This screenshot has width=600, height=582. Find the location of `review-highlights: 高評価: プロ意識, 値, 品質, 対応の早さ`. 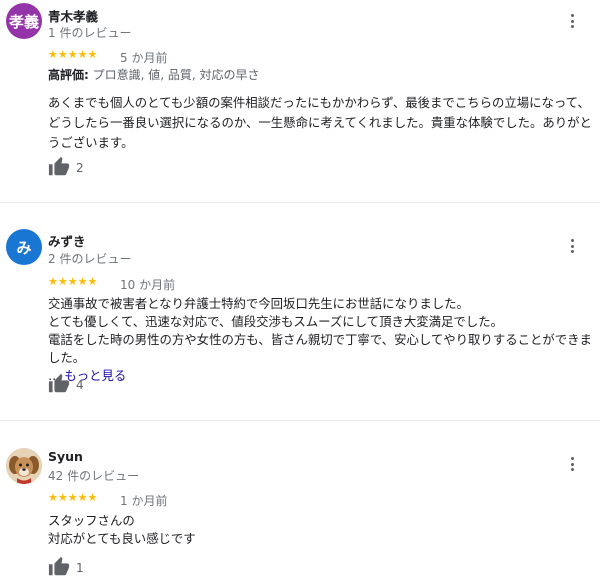

review-highlights: 高評価: プロ意識, 値, 品質, 対応の早さ is located at coordinates (323, 75).